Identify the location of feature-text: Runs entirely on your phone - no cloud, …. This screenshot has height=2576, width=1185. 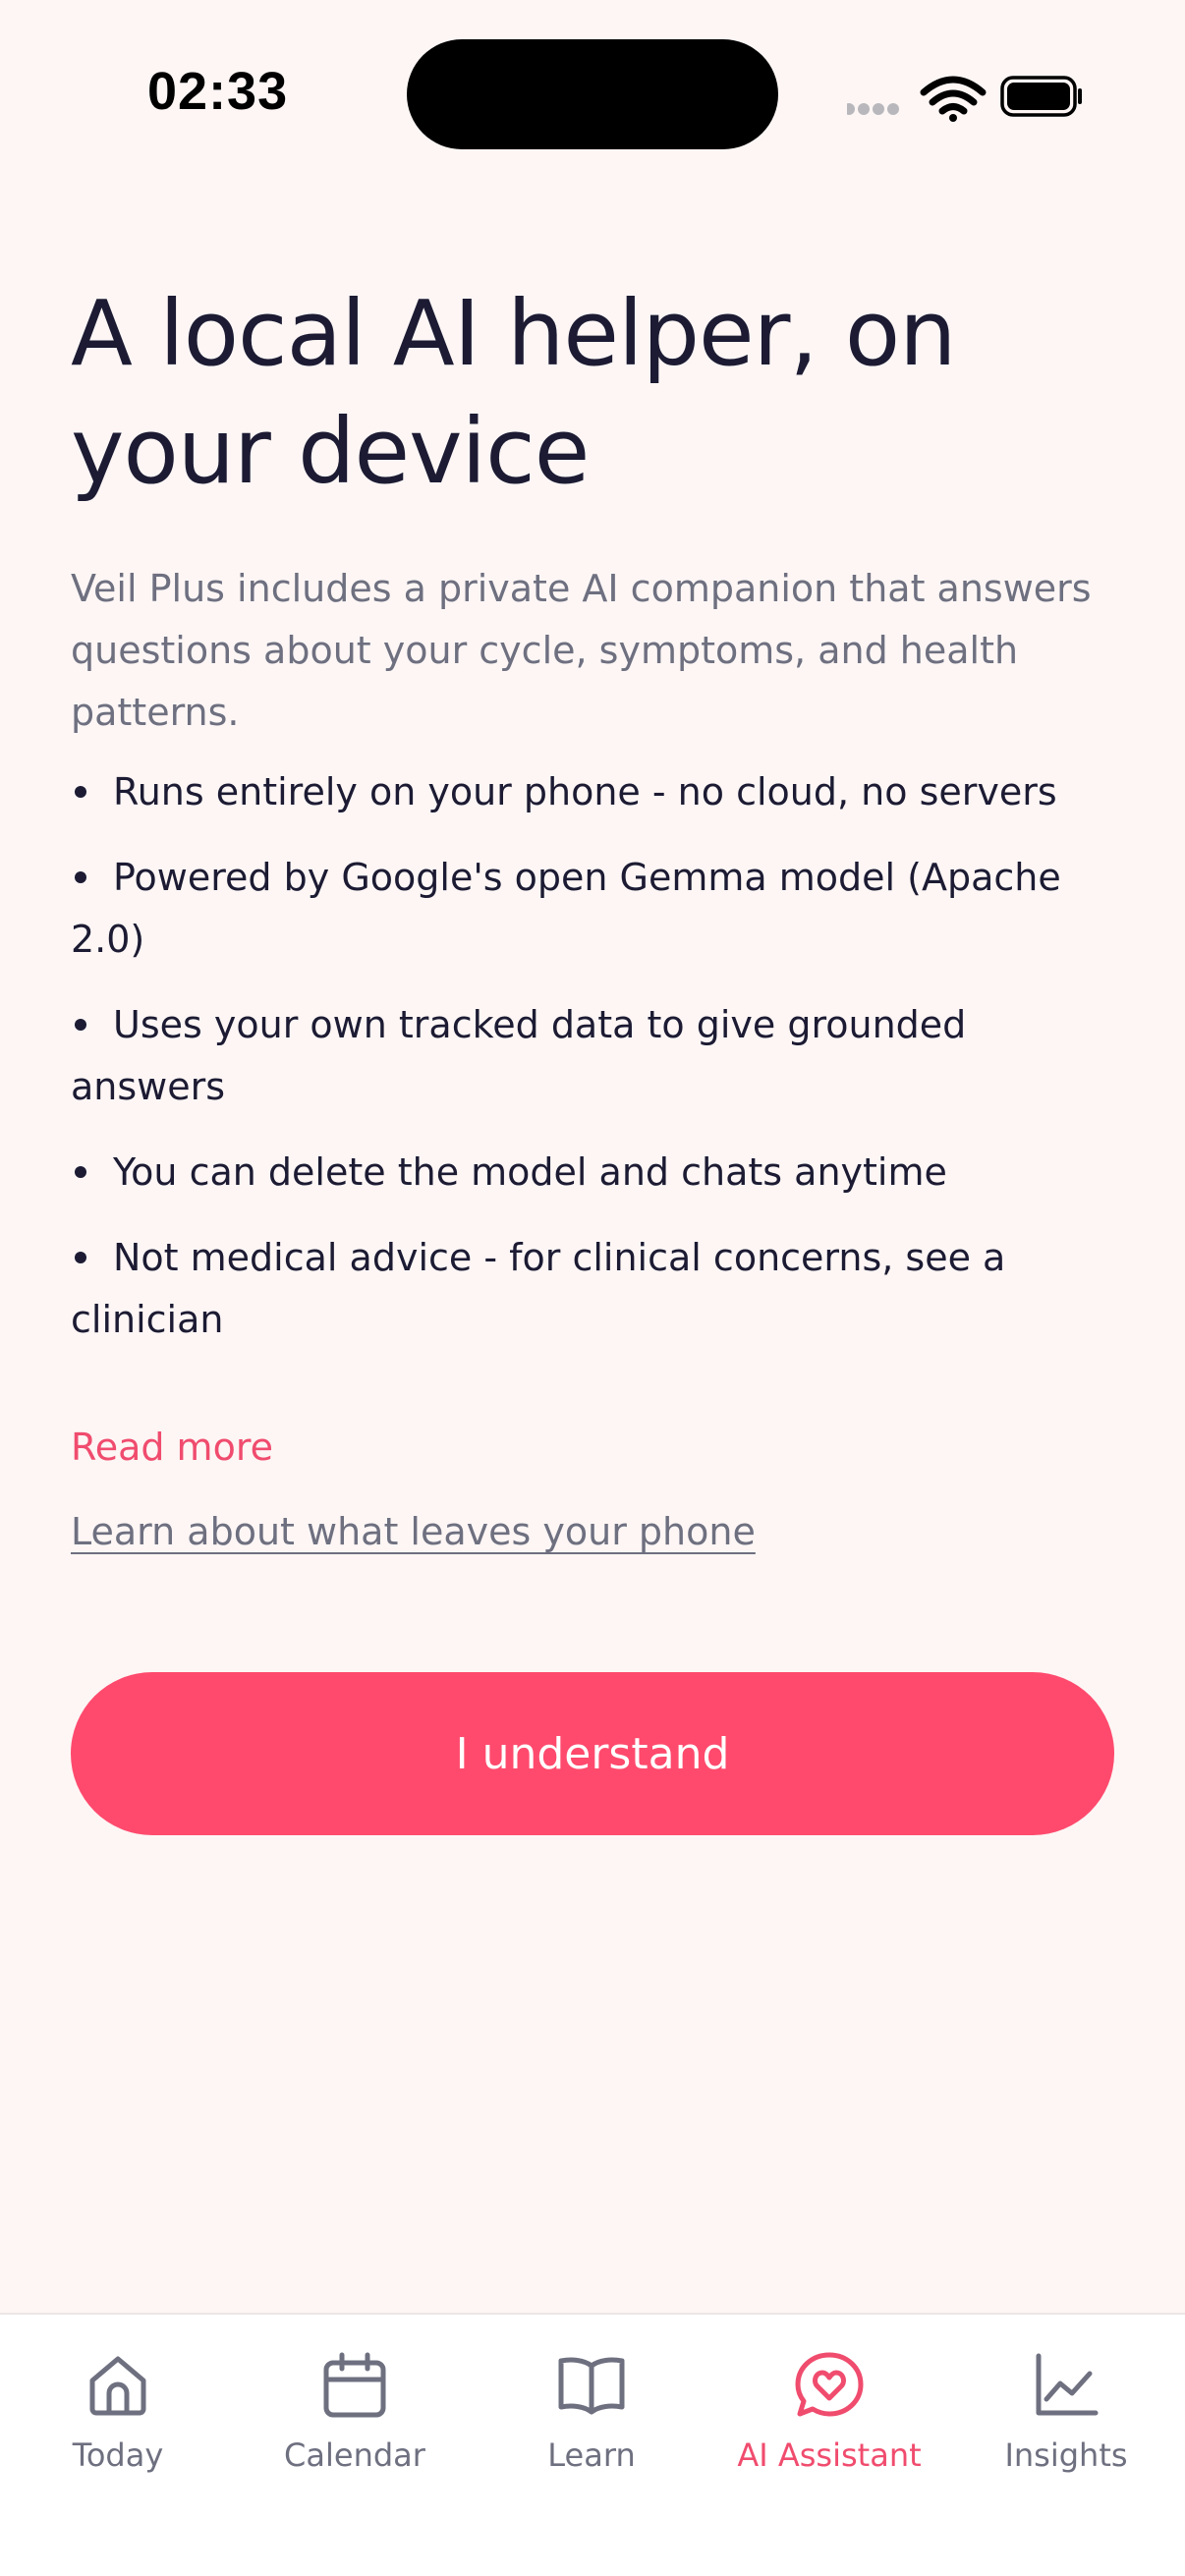
(585, 791).